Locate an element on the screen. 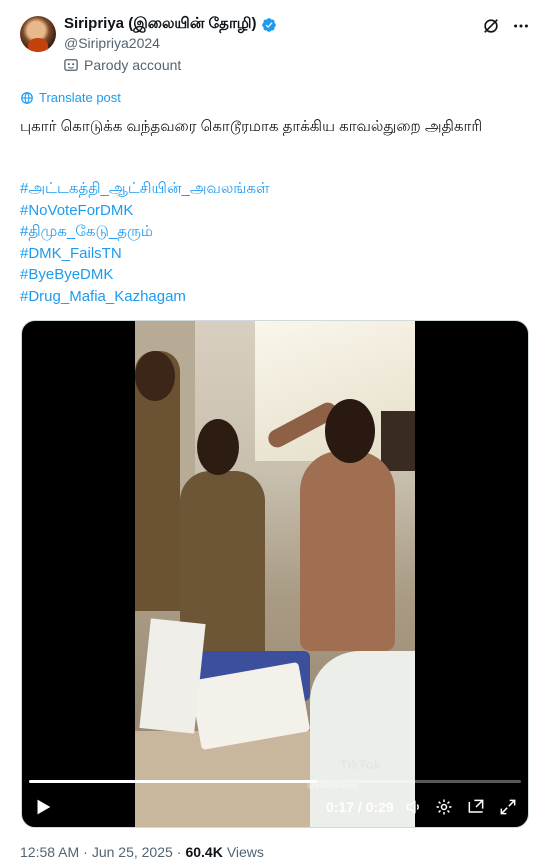  post-date: Jun 25, 2025 is located at coordinates (132, 852).